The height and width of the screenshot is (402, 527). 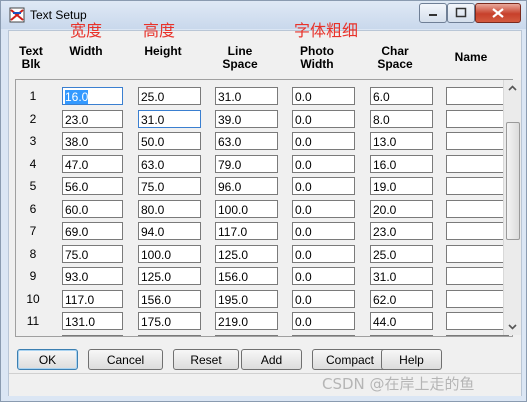 What do you see at coordinates (169, 335) in the screenshot?
I see `height-cell: 188.0` at bounding box center [169, 335].